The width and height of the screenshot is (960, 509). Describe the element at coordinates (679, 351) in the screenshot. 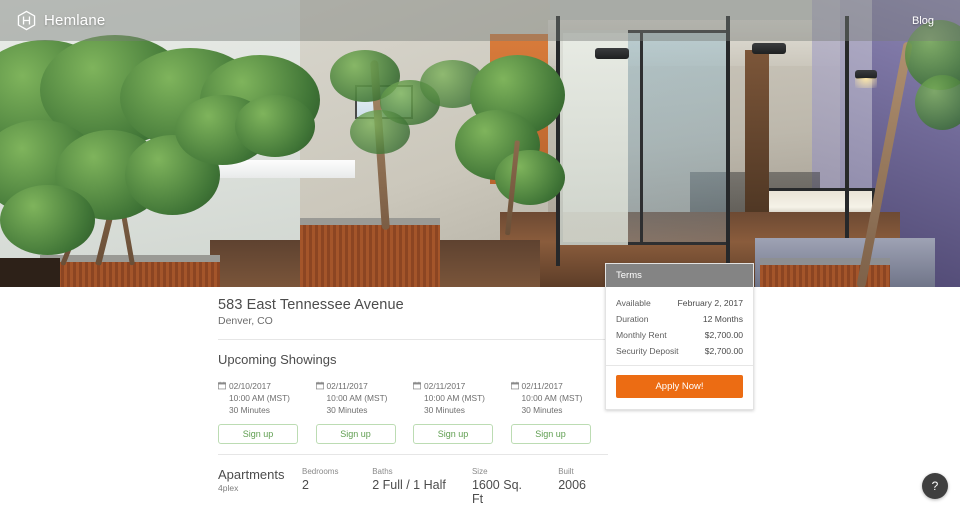

I see `terms-row: Security Deposit $2,700.00` at that location.